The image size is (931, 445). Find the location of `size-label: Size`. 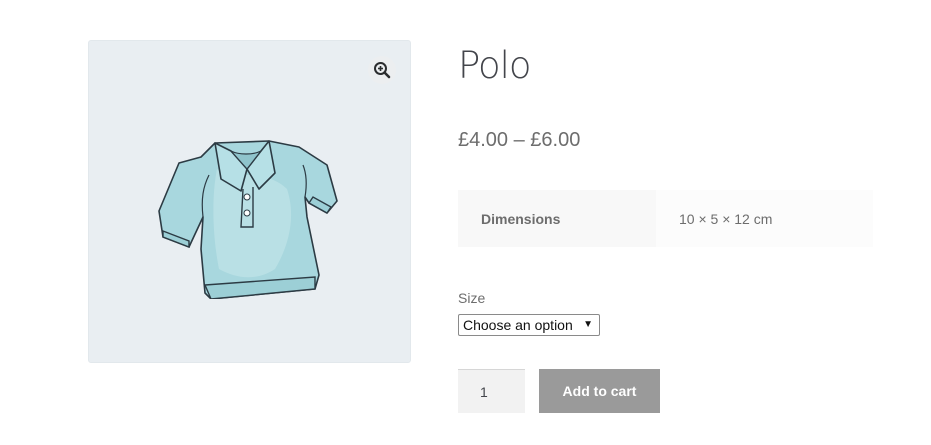

size-label: Size is located at coordinates (472, 298).